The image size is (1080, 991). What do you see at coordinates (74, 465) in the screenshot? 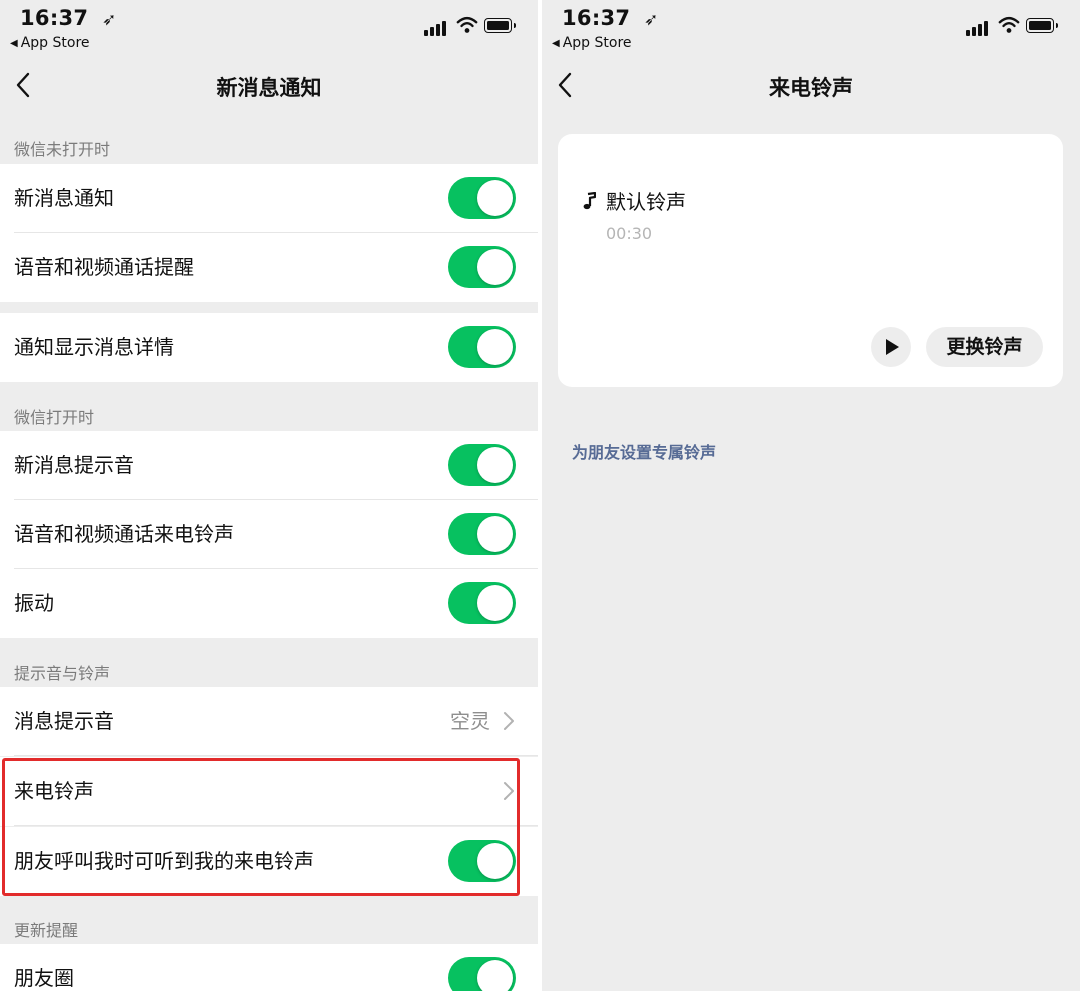
I see `setting-label: 新消息提示音` at bounding box center [74, 465].